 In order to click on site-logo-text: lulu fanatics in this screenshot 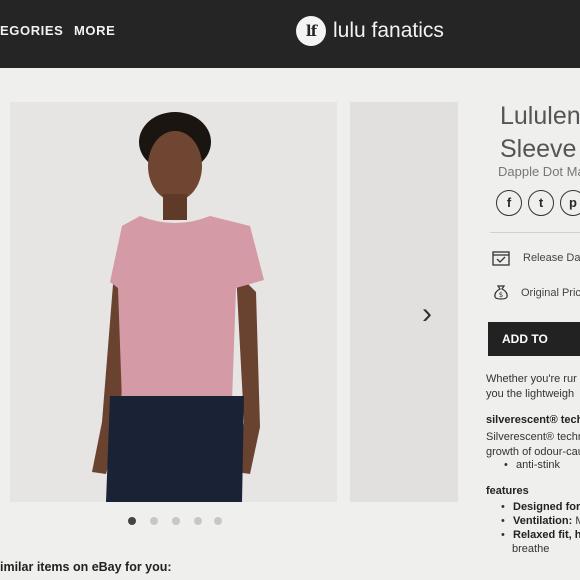, I will do `click(388, 31)`.